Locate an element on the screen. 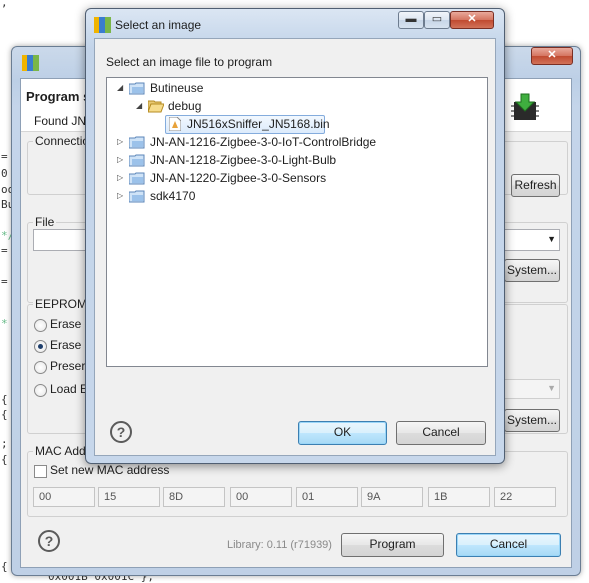 This screenshot has width=589, height=583. tree-item-sensors: ▷ JN-AN-1220-Zigbee-3-0-Sensors is located at coordinates (296, 178).